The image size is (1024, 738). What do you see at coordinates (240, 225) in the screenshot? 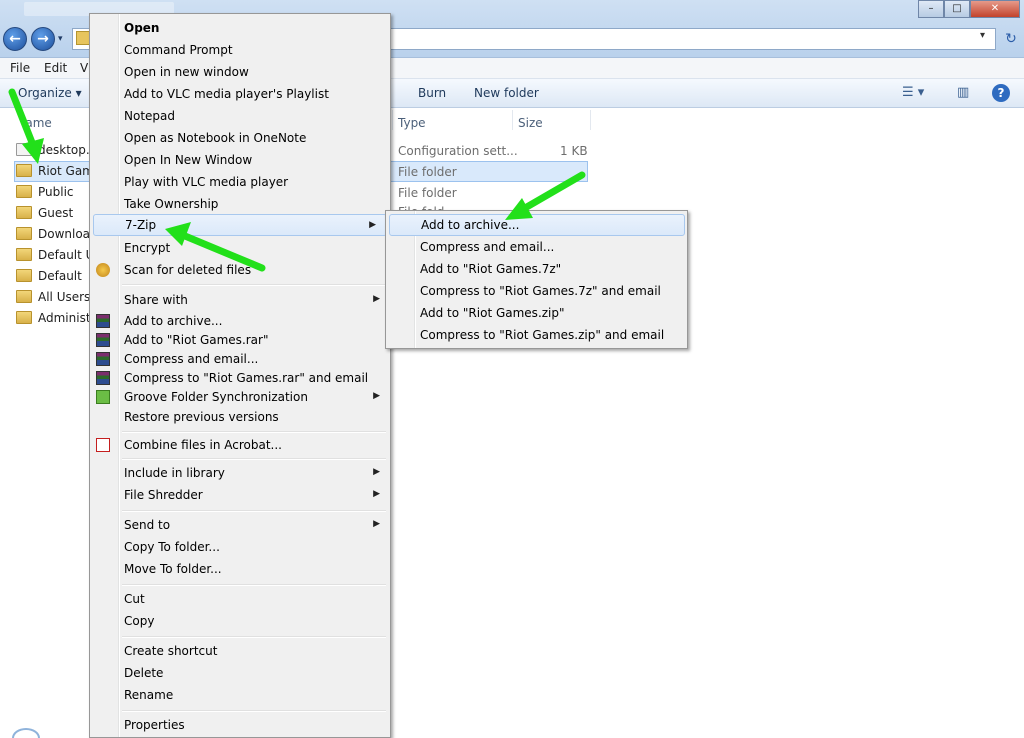
I see `menu-item-7zip: 7-Zip ▶` at bounding box center [240, 225].